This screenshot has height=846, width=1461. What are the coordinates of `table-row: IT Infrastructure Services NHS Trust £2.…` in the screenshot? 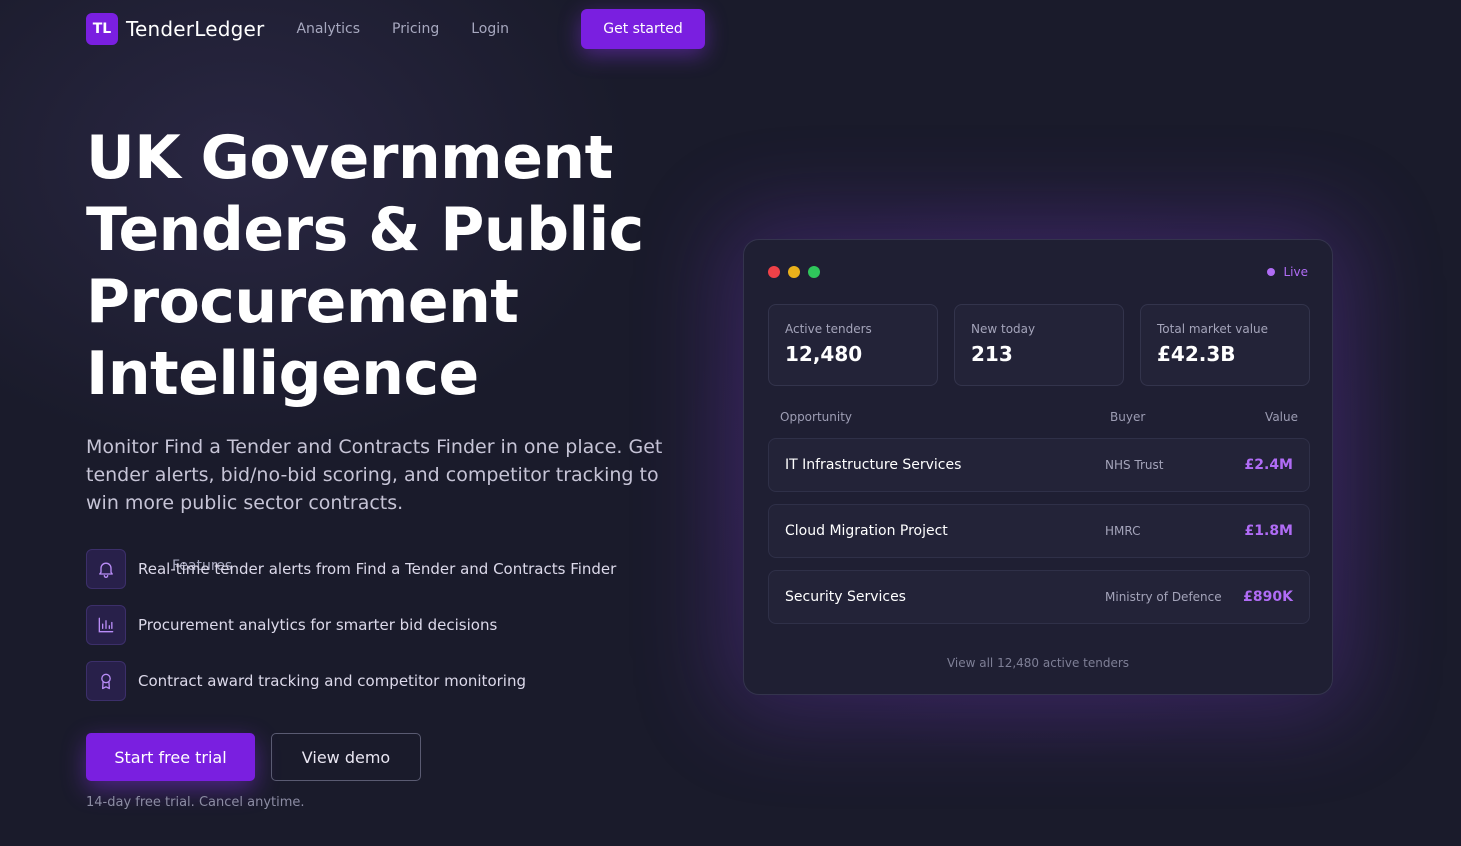 It's located at (1039, 465).